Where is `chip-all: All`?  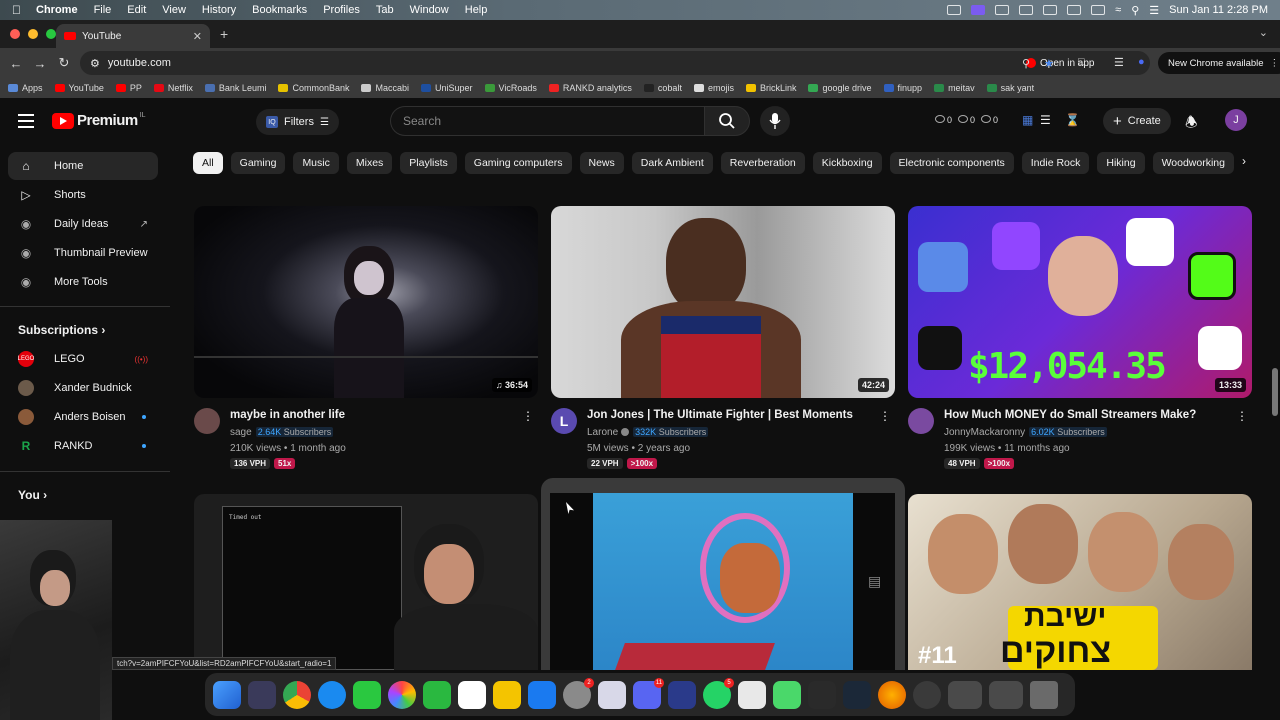
chip-all: All is located at coordinates (208, 163).